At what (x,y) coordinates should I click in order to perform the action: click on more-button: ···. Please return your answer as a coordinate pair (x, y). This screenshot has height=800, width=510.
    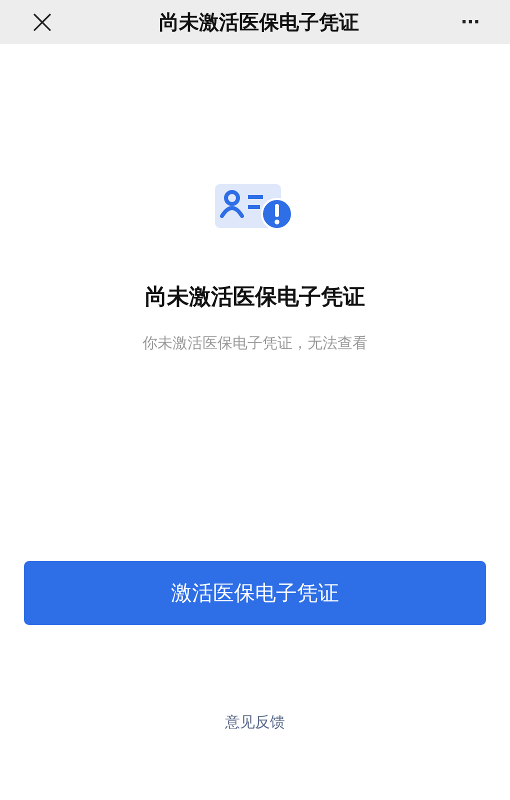
    Looking at the image, I should click on (470, 22).